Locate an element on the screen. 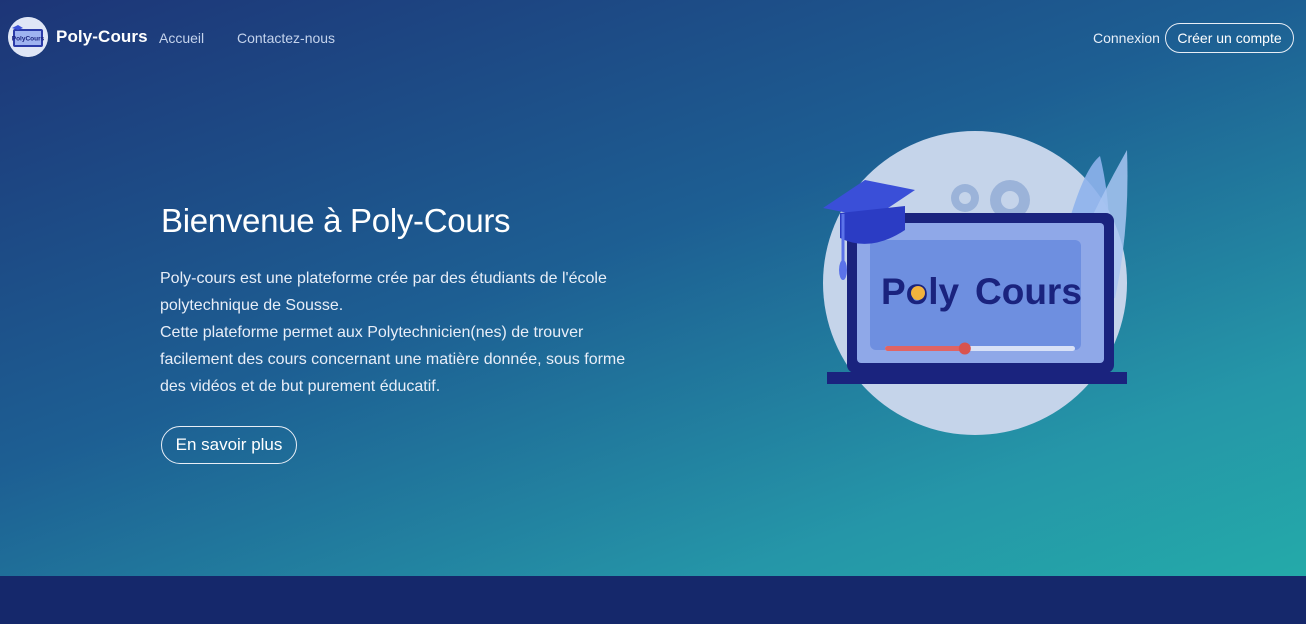 The image size is (1306, 624). nav-link-contact: Contactez-nous is located at coordinates (286, 38).